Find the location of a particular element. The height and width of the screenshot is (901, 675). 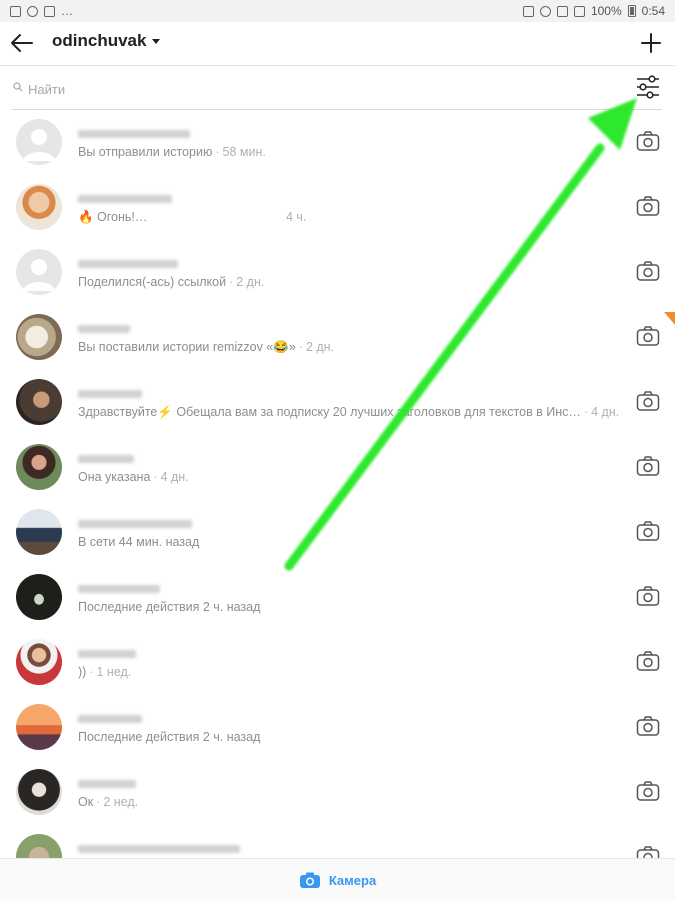

search-bar is located at coordinates (337, 88).